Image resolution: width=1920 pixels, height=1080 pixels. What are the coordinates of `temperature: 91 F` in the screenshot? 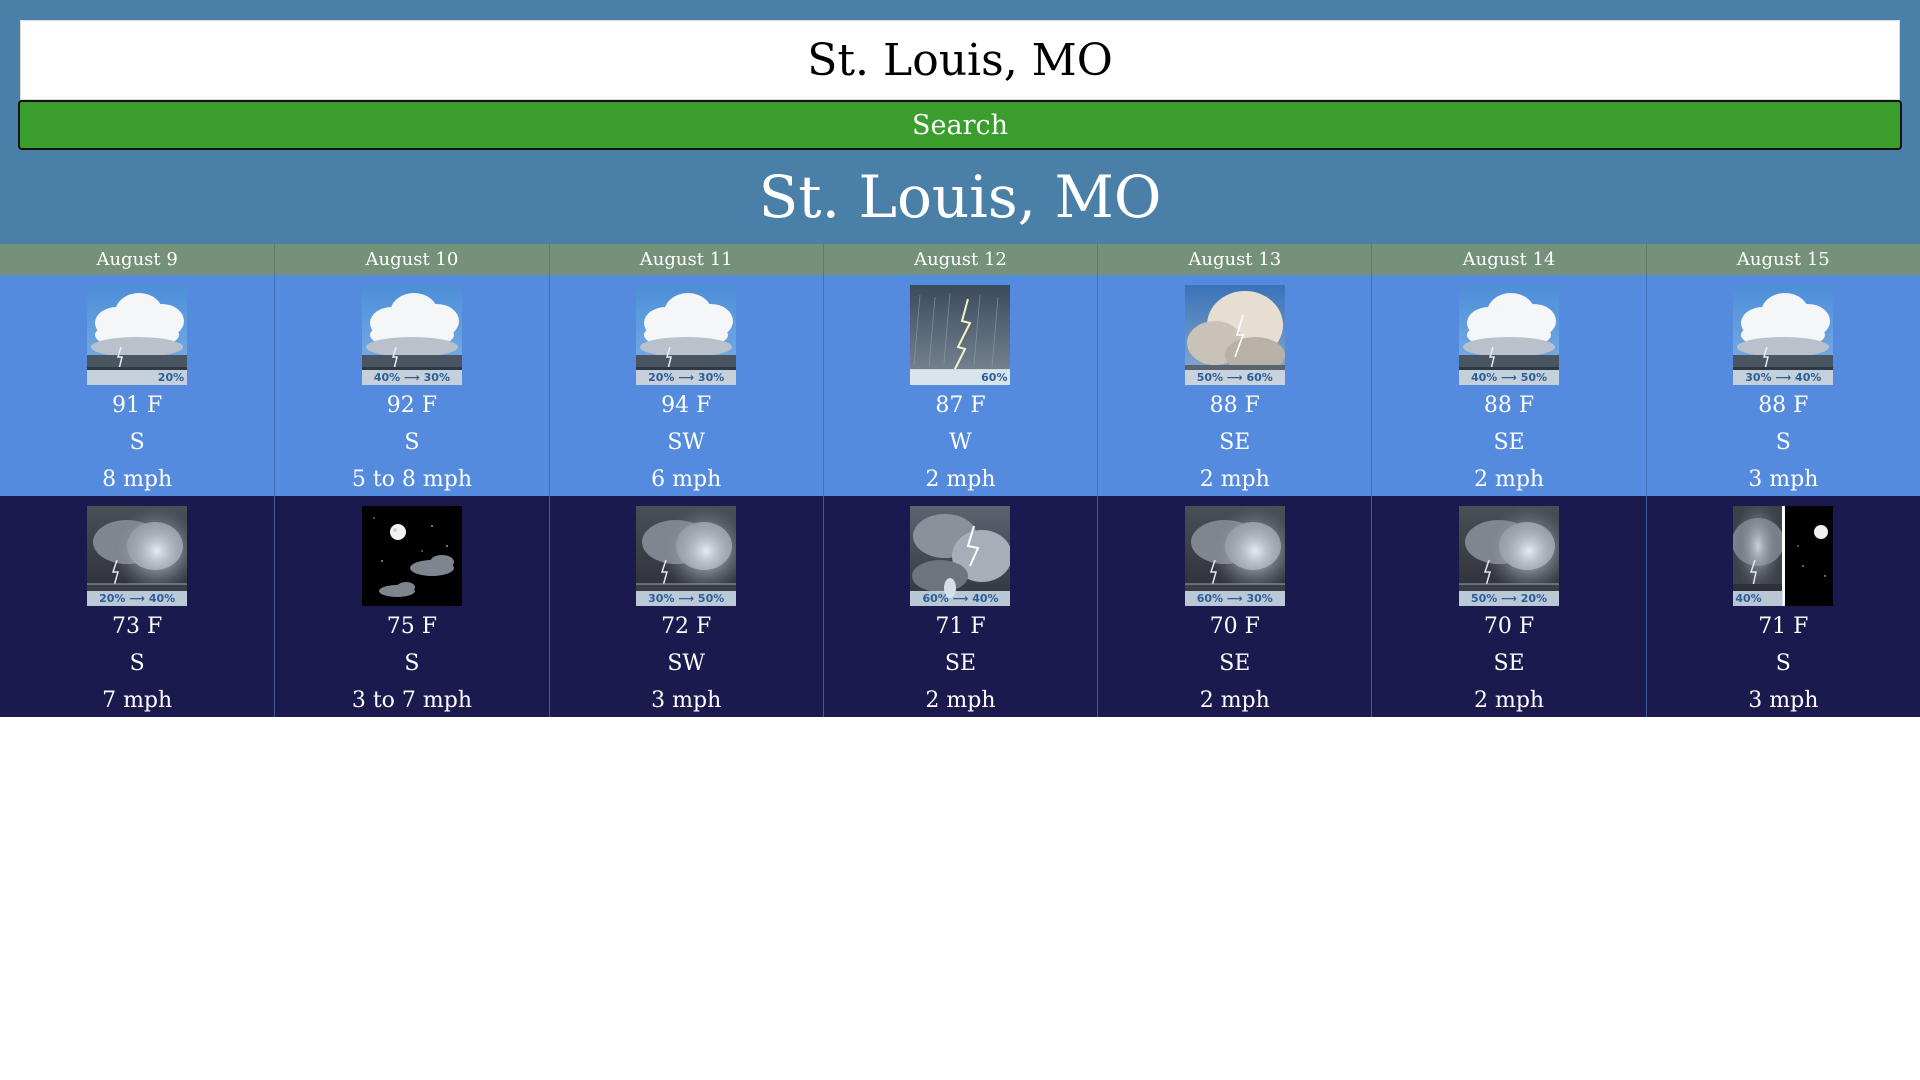 It's located at (137, 405).